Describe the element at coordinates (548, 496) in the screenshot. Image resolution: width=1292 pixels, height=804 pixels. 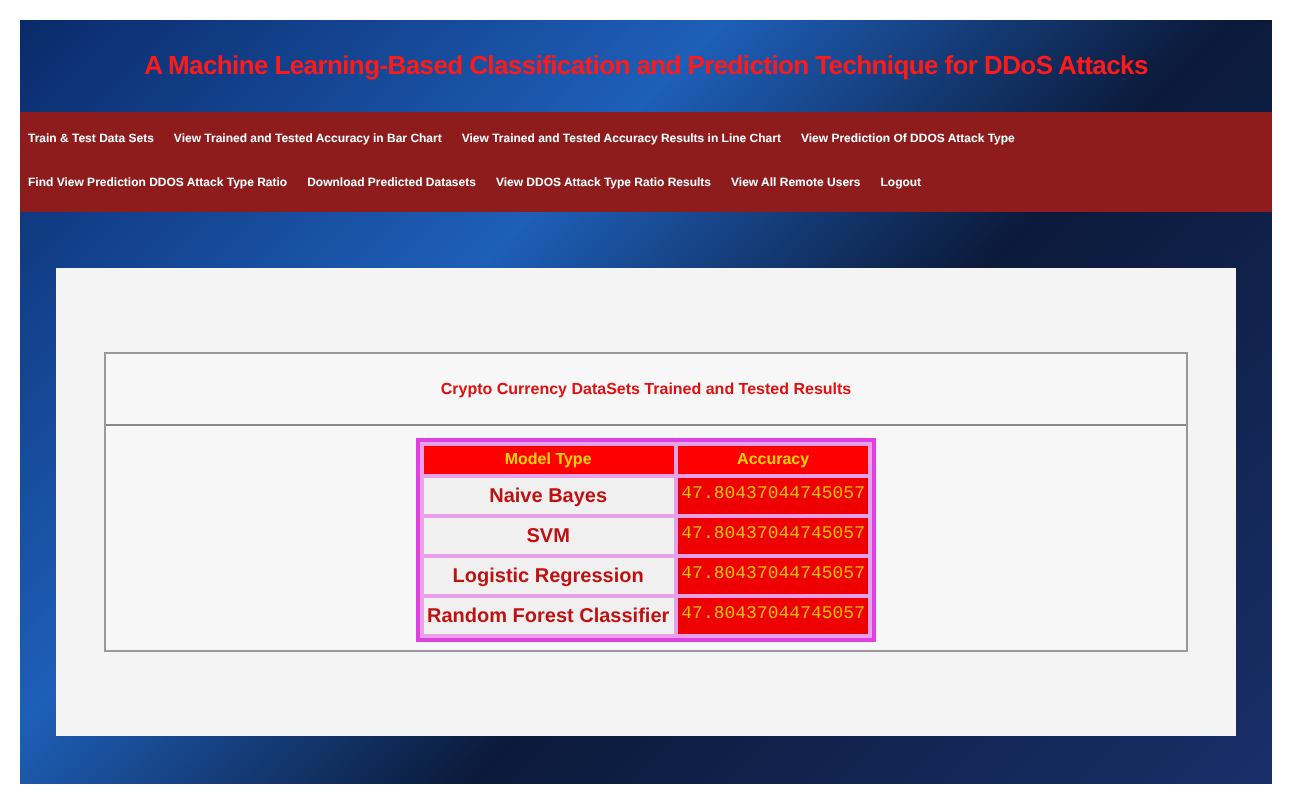
I see `model-cell: Naive Bayes` at that location.